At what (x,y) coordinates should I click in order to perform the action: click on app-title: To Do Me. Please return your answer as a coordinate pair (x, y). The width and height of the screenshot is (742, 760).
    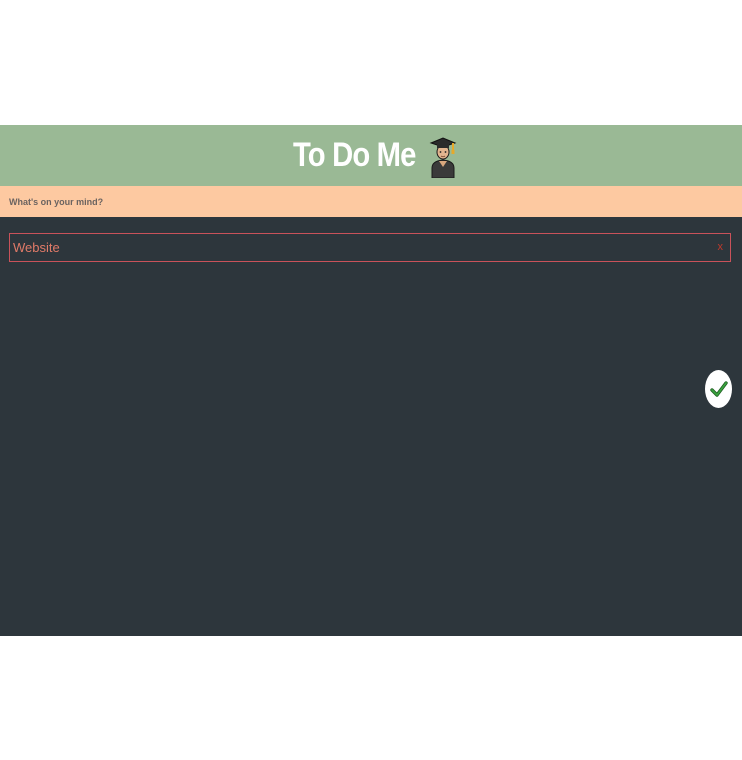
    Looking at the image, I should click on (354, 155).